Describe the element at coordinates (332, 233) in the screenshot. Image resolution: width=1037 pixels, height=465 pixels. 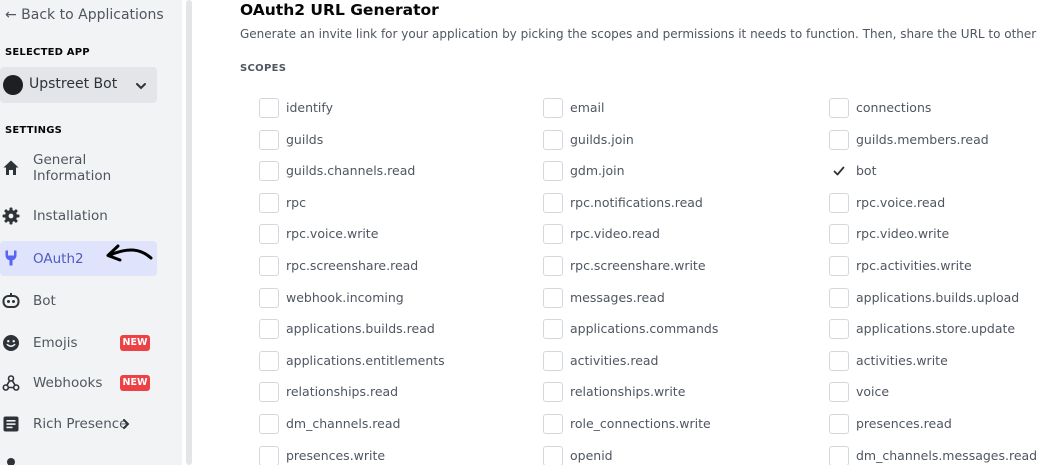
I see `scope-label: rpc.voice.write` at that location.